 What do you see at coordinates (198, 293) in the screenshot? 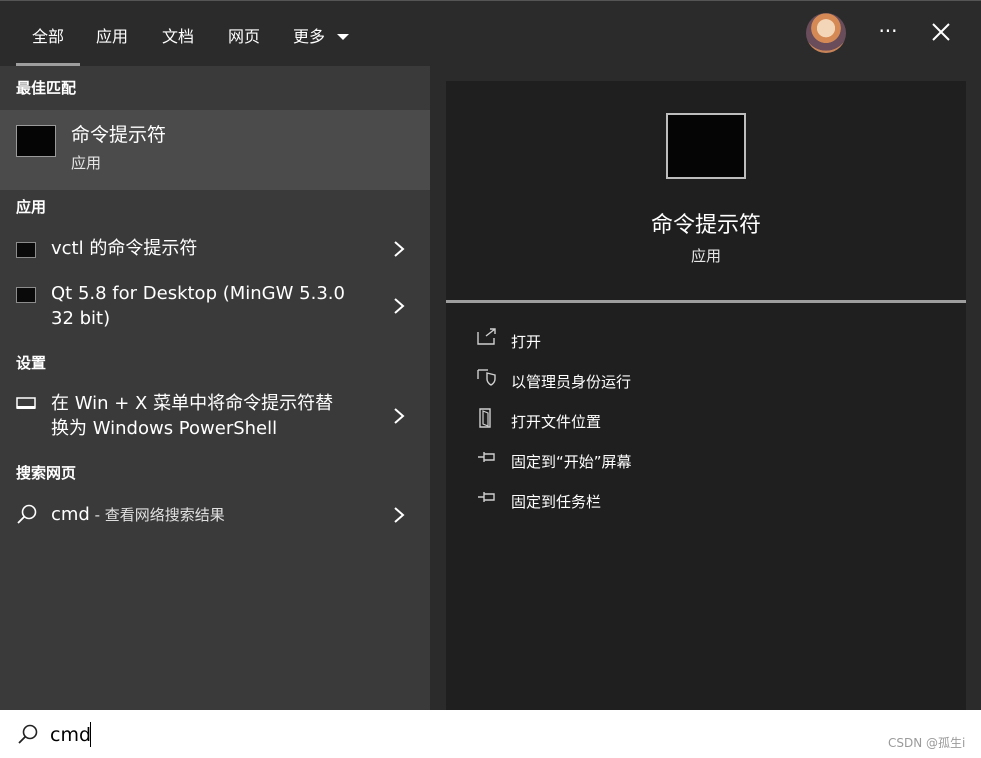
I see `app-item-label-line1: Qt 5.8 for Desktop (MinGW 5.3.0` at bounding box center [198, 293].